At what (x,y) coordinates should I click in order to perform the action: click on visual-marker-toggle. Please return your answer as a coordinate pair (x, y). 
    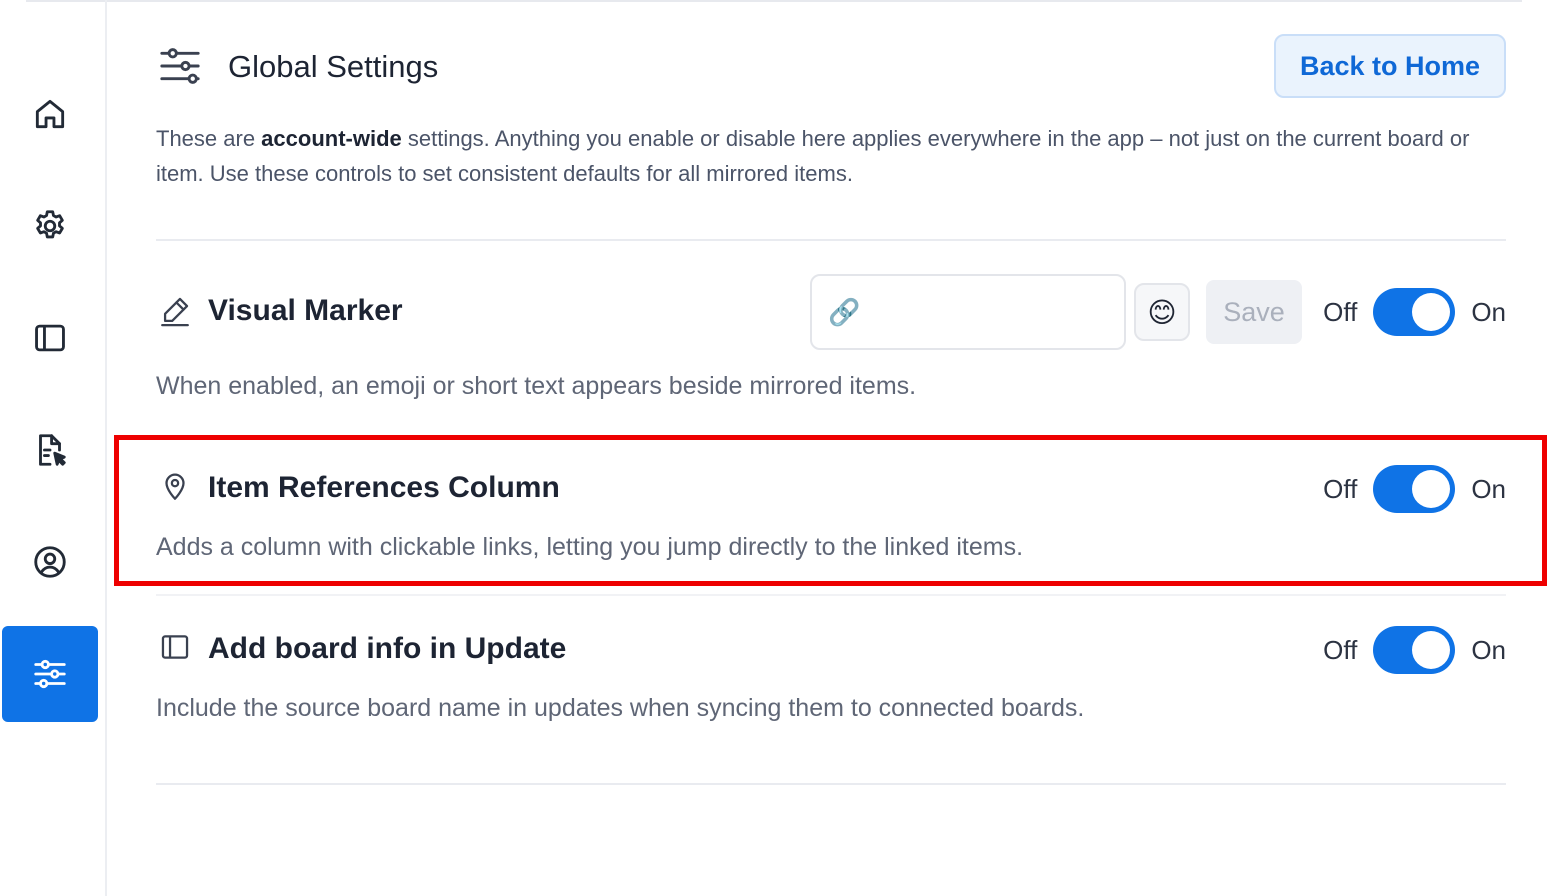
    Looking at the image, I should click on (1414, 312).